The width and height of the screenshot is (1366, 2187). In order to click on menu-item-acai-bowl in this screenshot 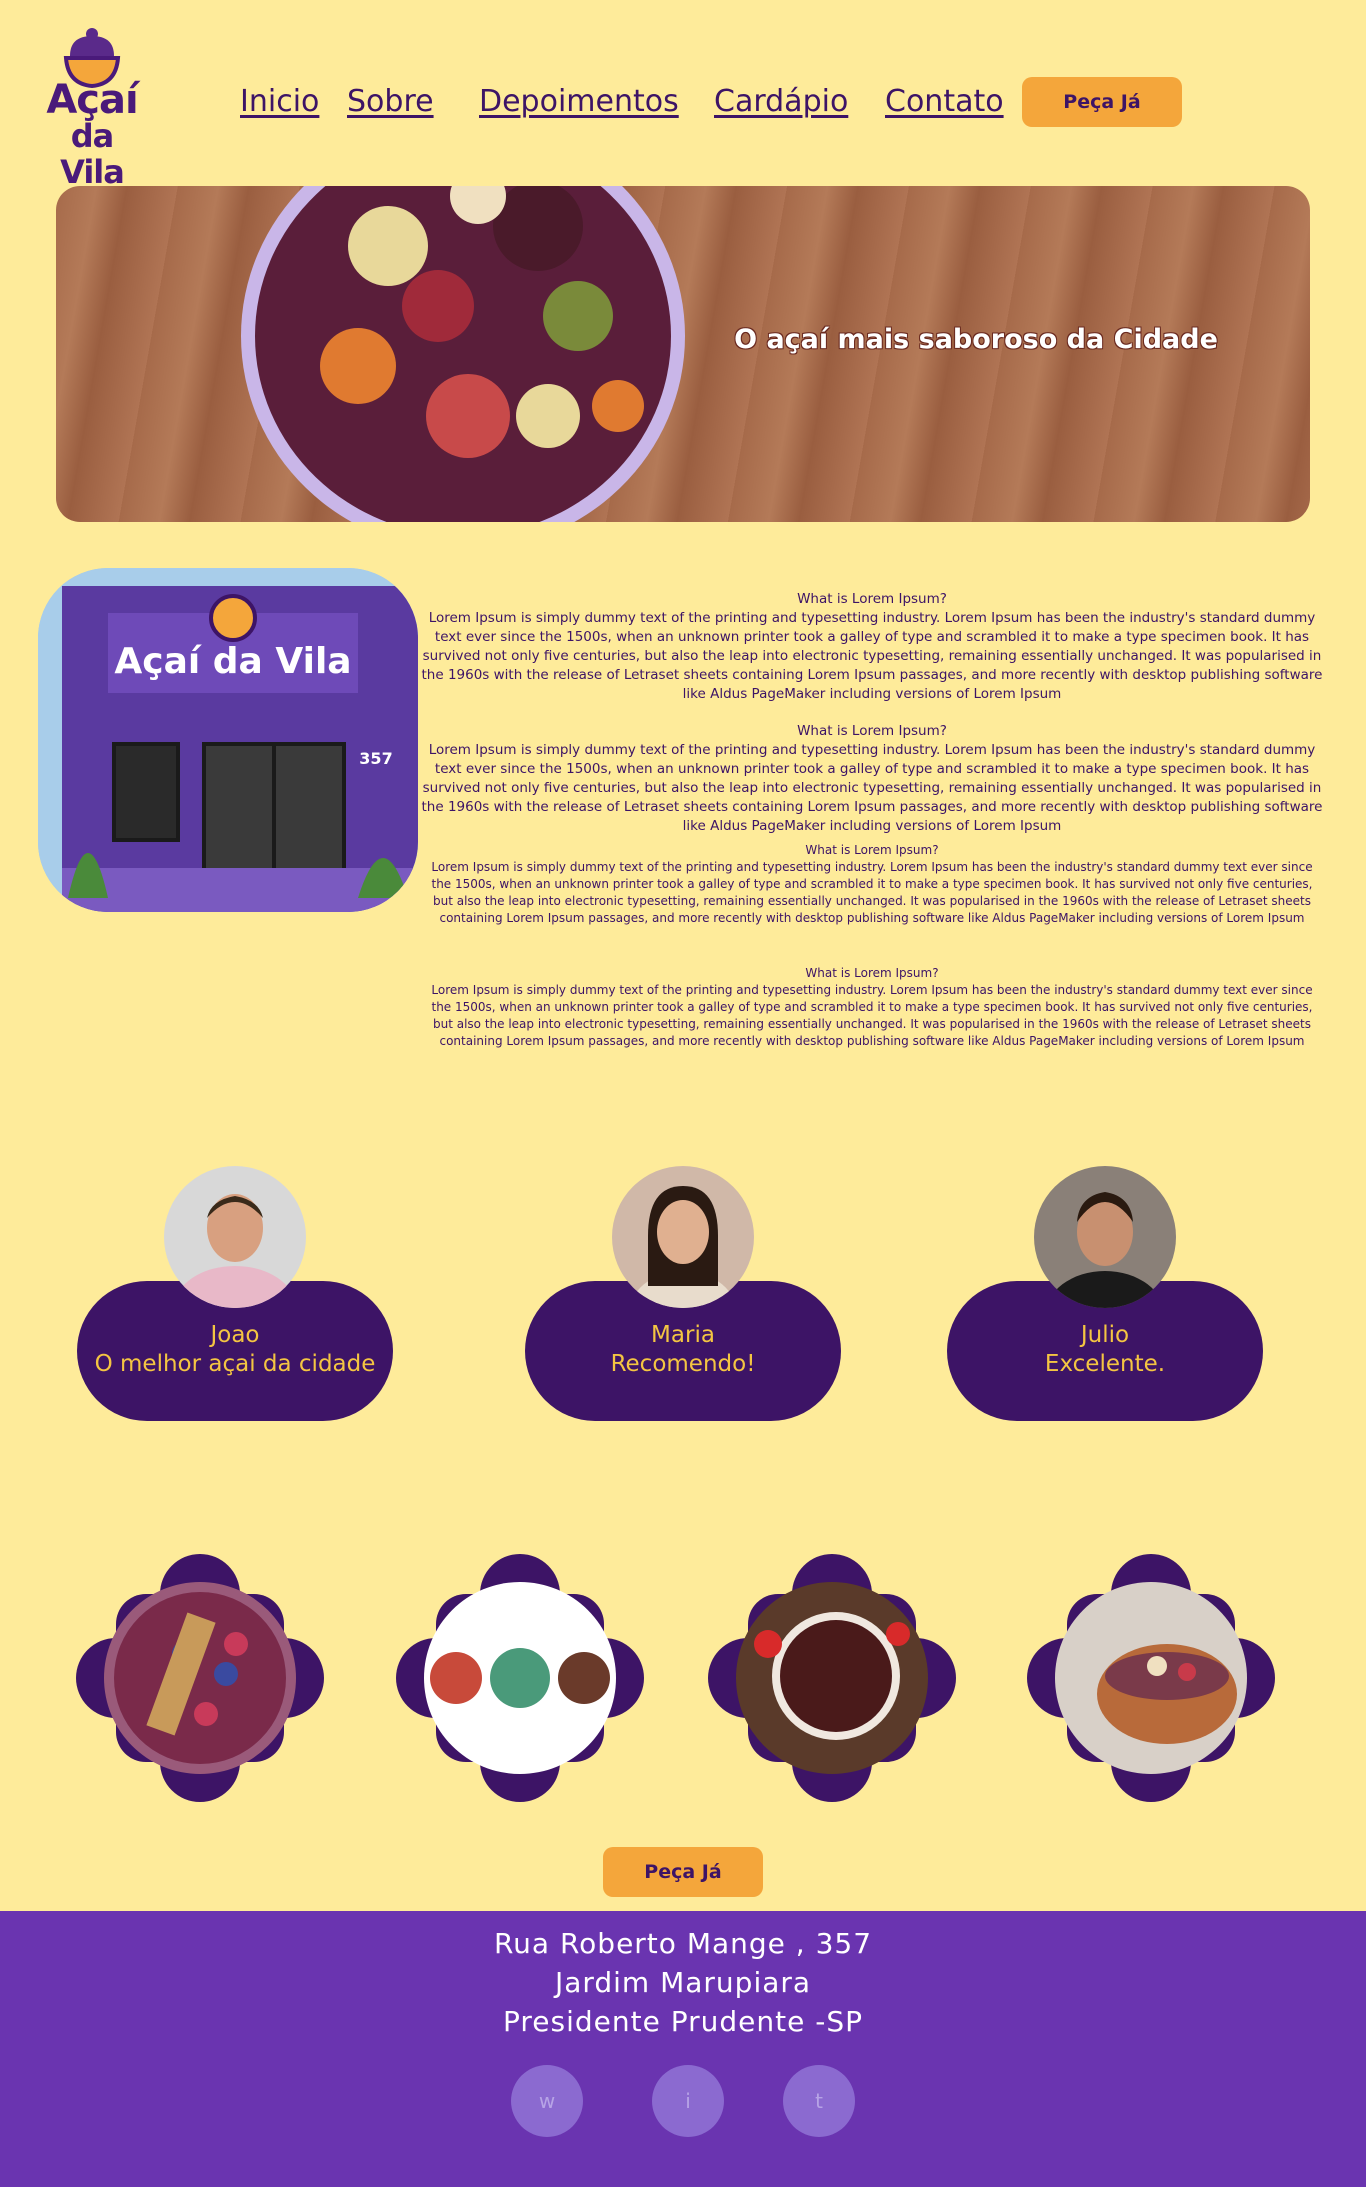, I will do `click(1151, 1678)`.